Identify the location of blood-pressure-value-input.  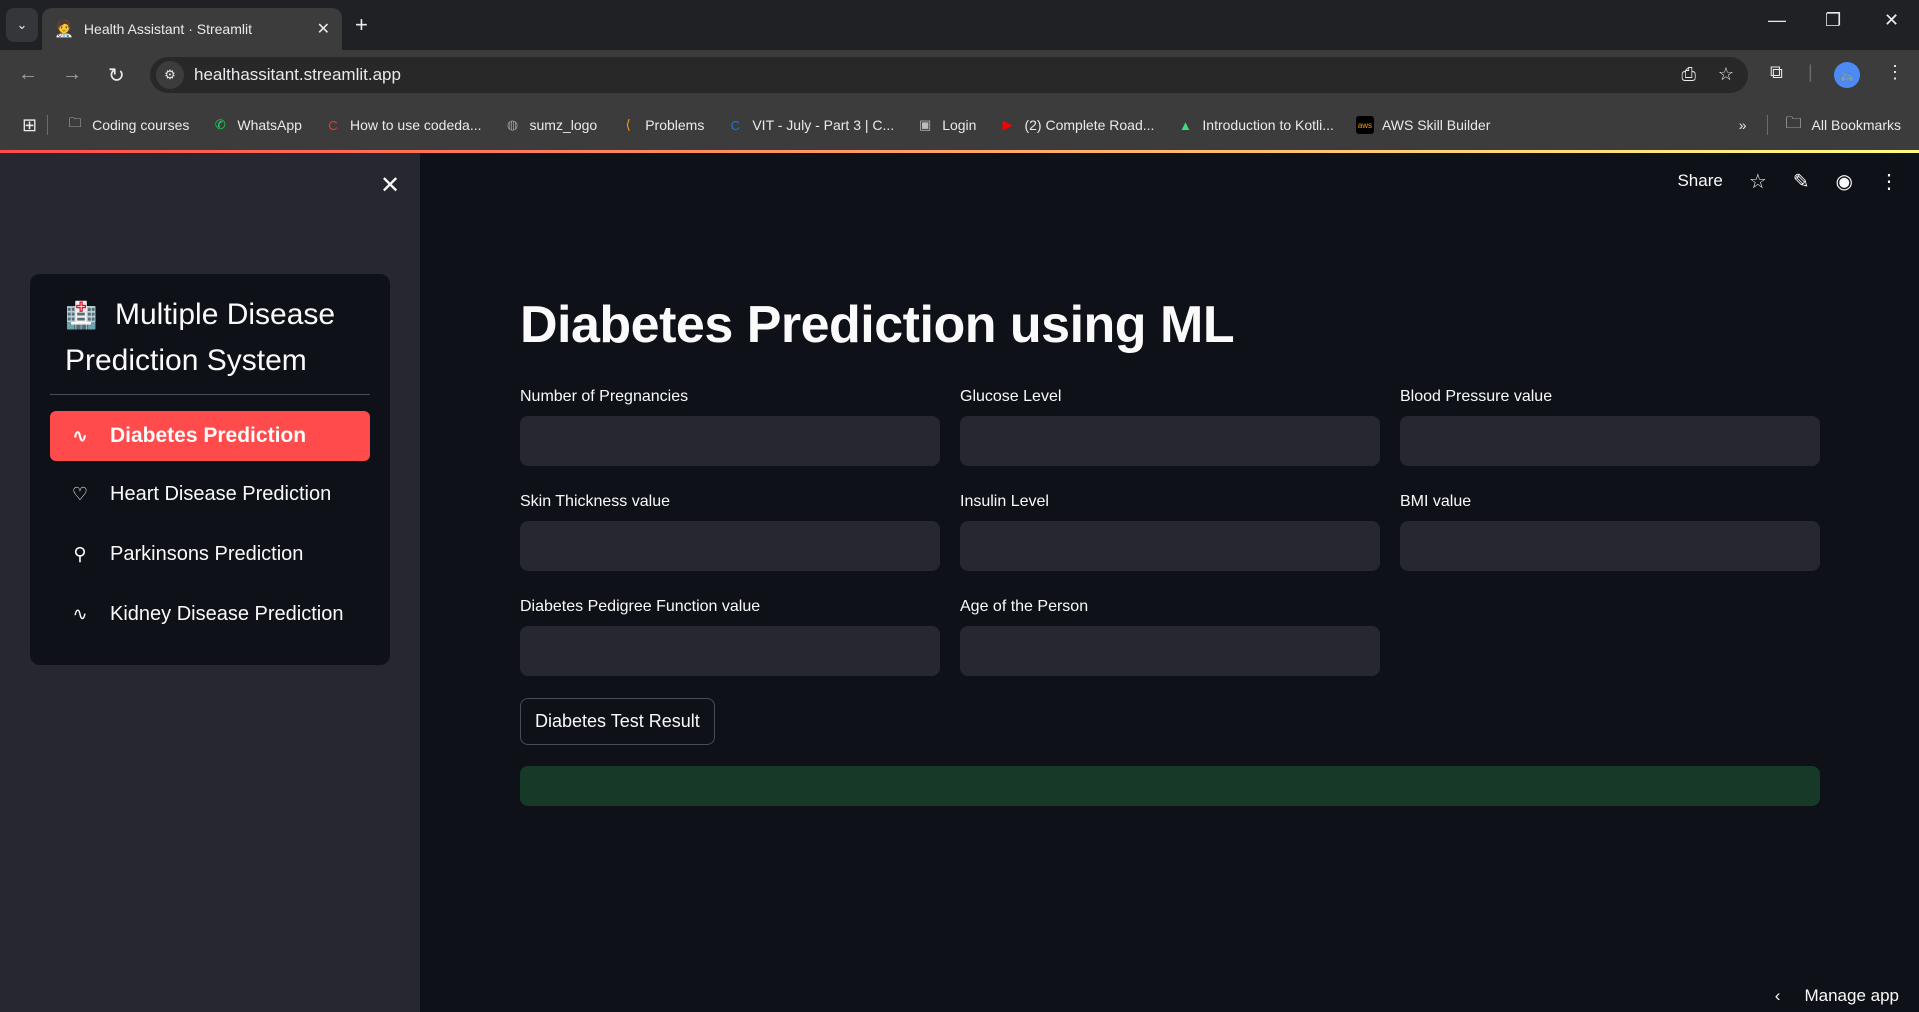
(1610, 441).